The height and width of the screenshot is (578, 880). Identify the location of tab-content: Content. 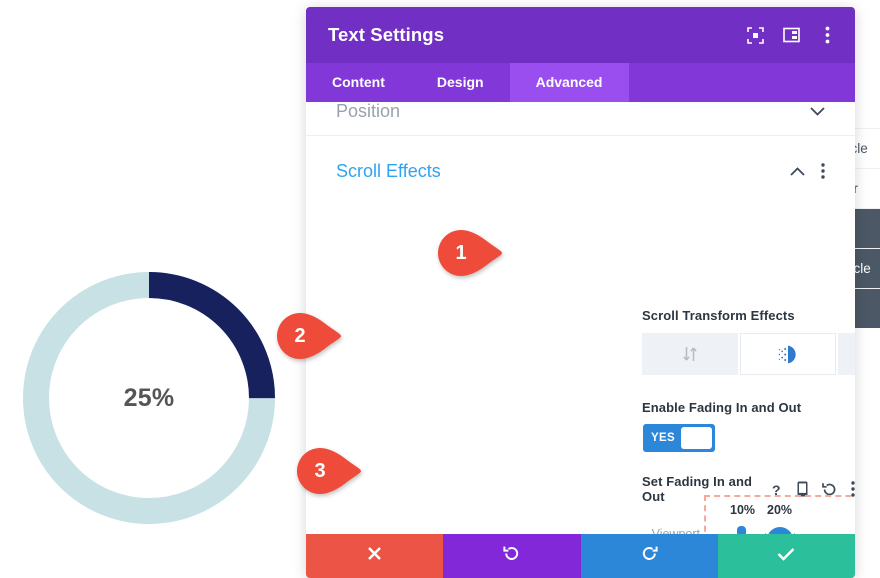
(358, 82).